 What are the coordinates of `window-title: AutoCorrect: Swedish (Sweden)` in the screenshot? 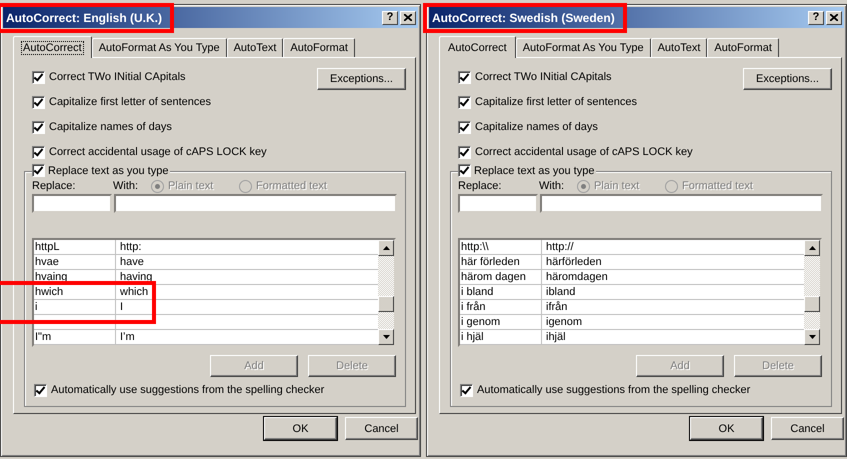 It's located at (523, 17).